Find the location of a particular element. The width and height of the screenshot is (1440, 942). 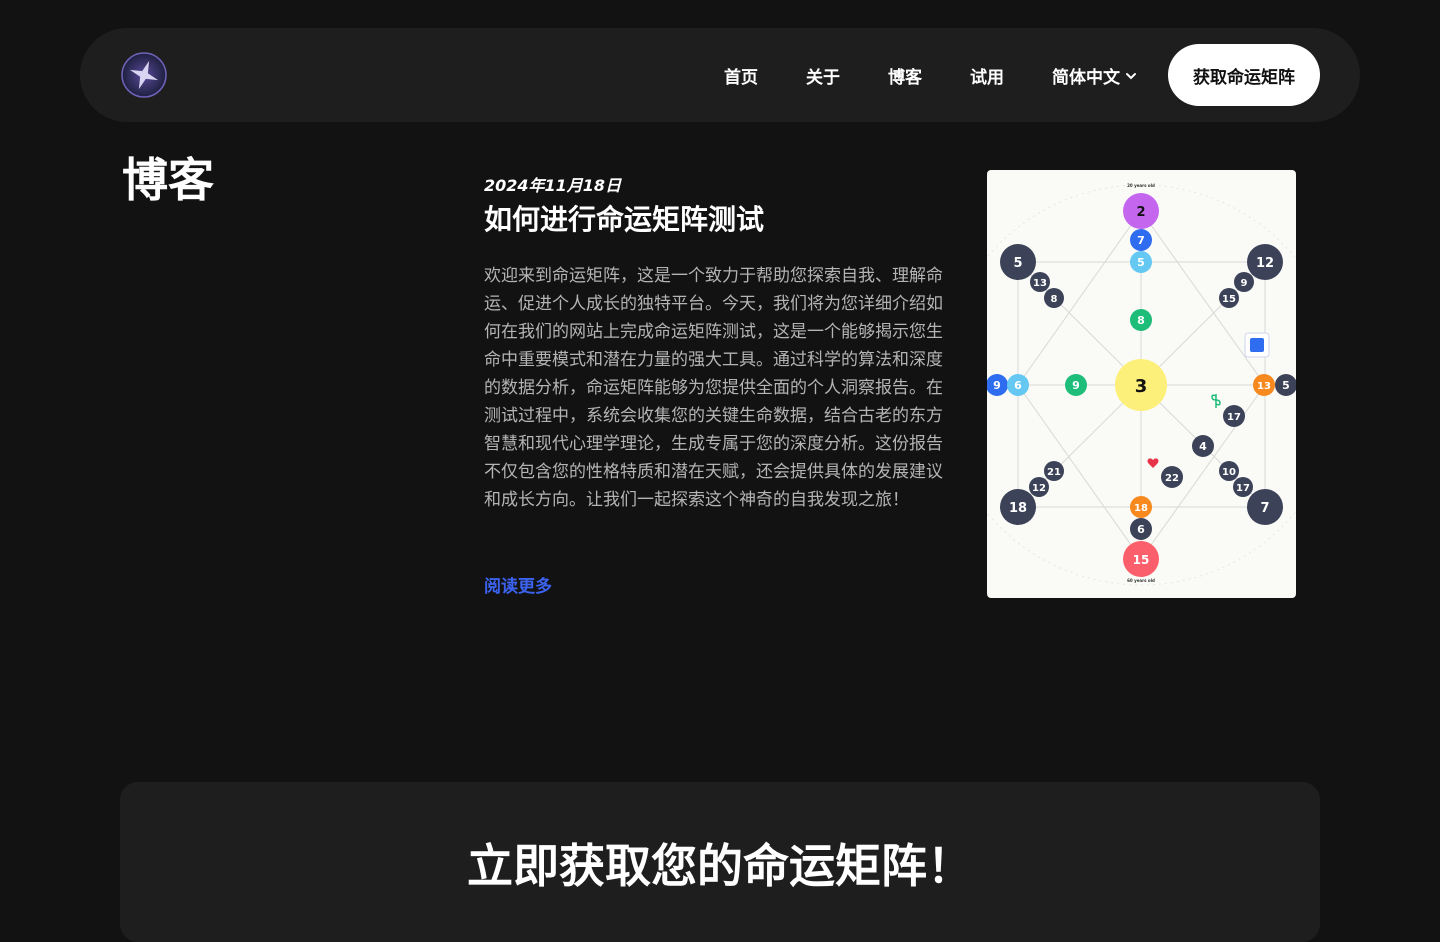

matrix-inner-13: 22 is located at coordinates (1172, 478).